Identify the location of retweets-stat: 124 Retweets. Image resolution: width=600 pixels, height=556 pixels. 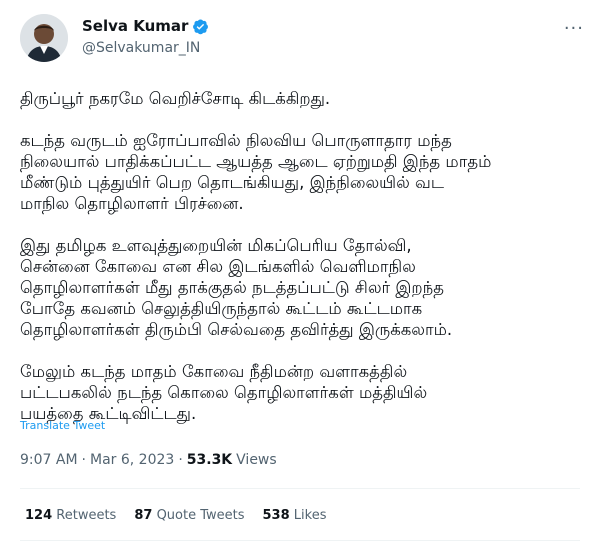
(70, 515).